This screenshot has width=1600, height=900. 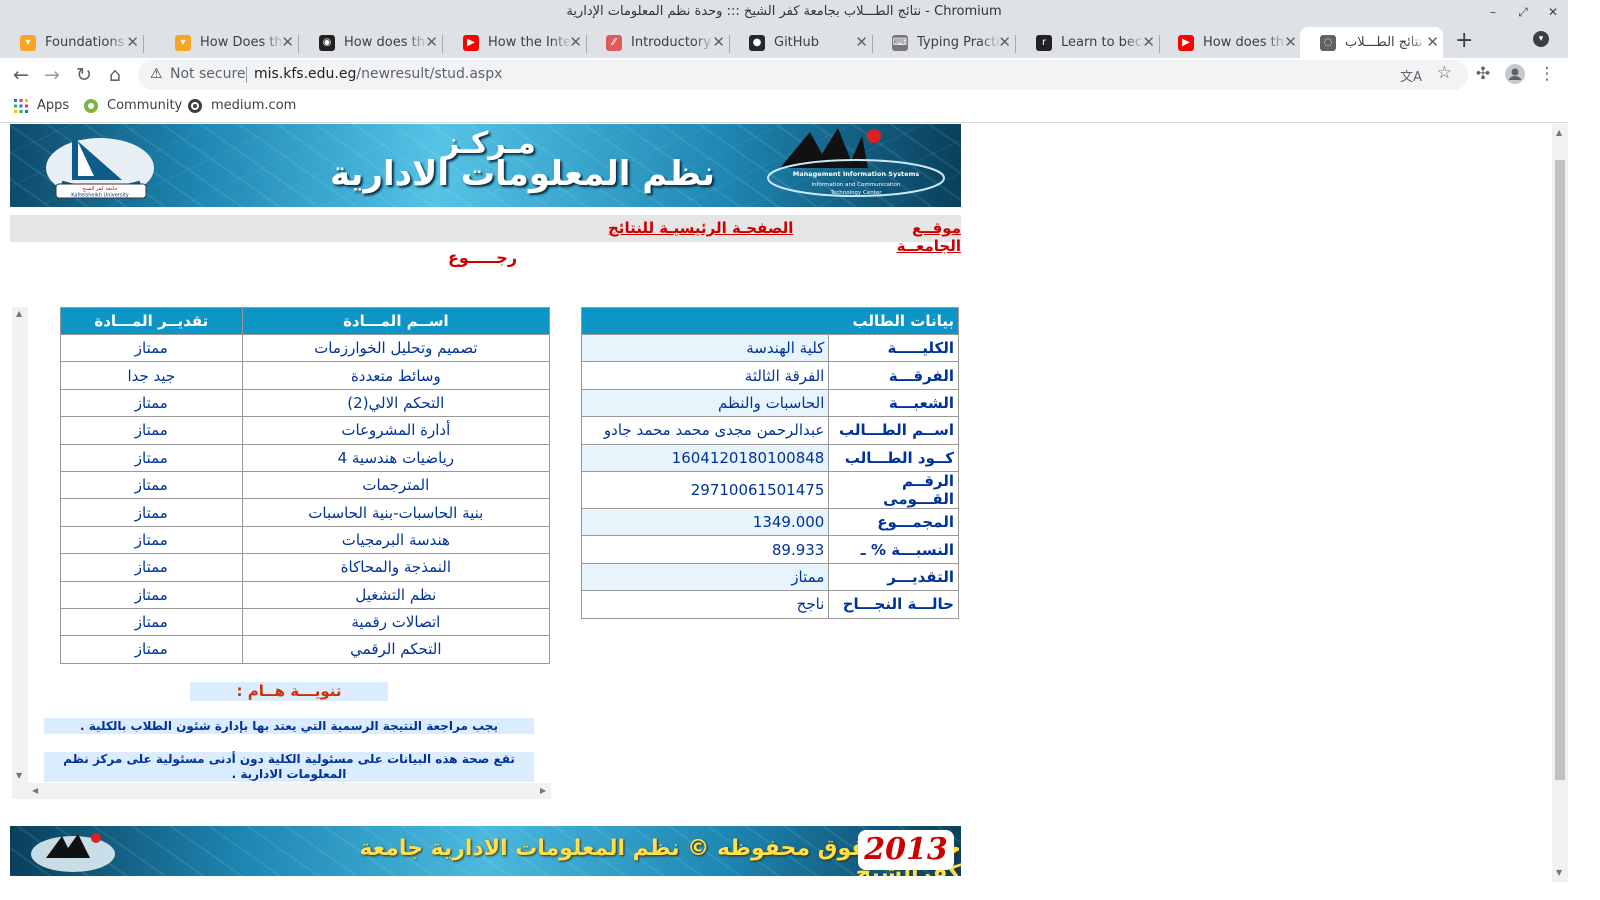 What do you see at coordinates (20, 545) in the screenshot?
I see `inner-vertical-scrollbar: ▲ ▼` at bounding box center [20, 545].